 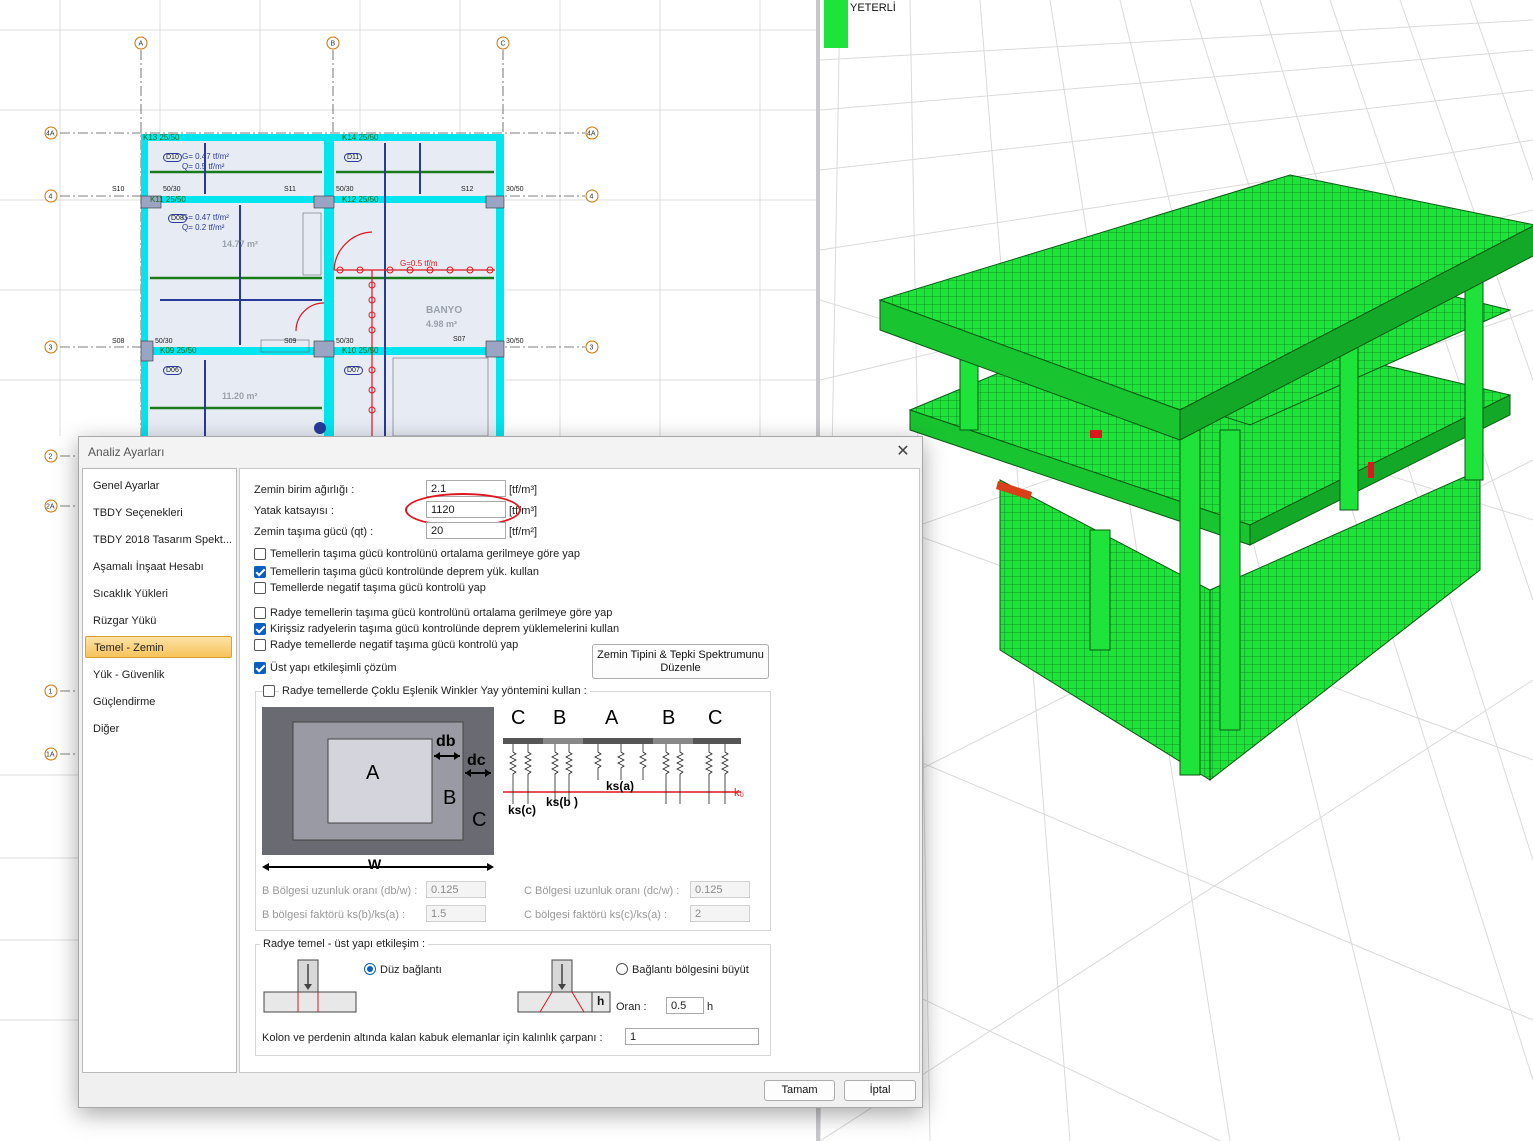 I want to click on ok-button: Tamam, so click(x=799, y=1090).